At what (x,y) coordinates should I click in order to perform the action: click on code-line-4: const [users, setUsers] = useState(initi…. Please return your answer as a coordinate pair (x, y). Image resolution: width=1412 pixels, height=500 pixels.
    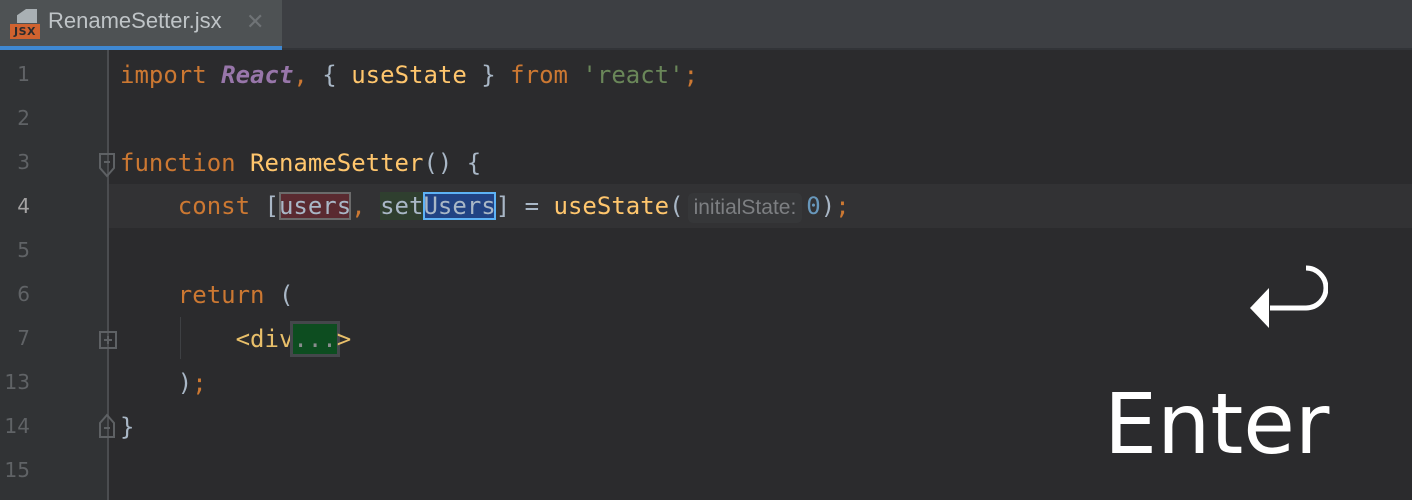
    Looking at the image, I should click on (485, 207).